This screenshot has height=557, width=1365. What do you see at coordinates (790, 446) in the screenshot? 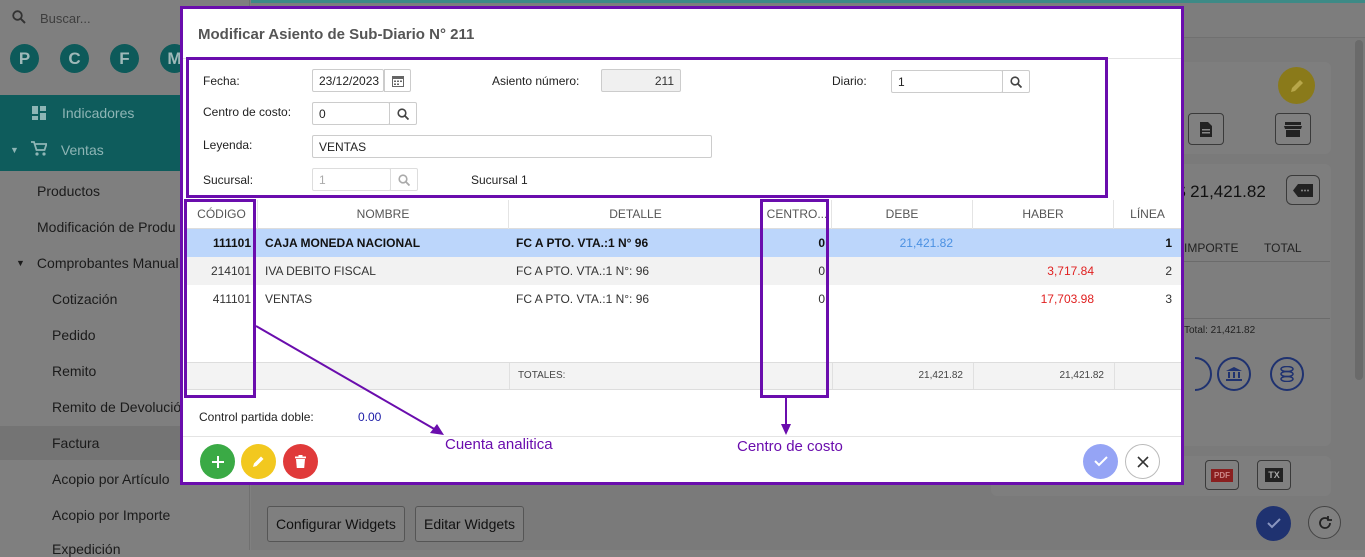
I see `annotation-centro-costo: Centro de costo` at bounding box center [790, 446].